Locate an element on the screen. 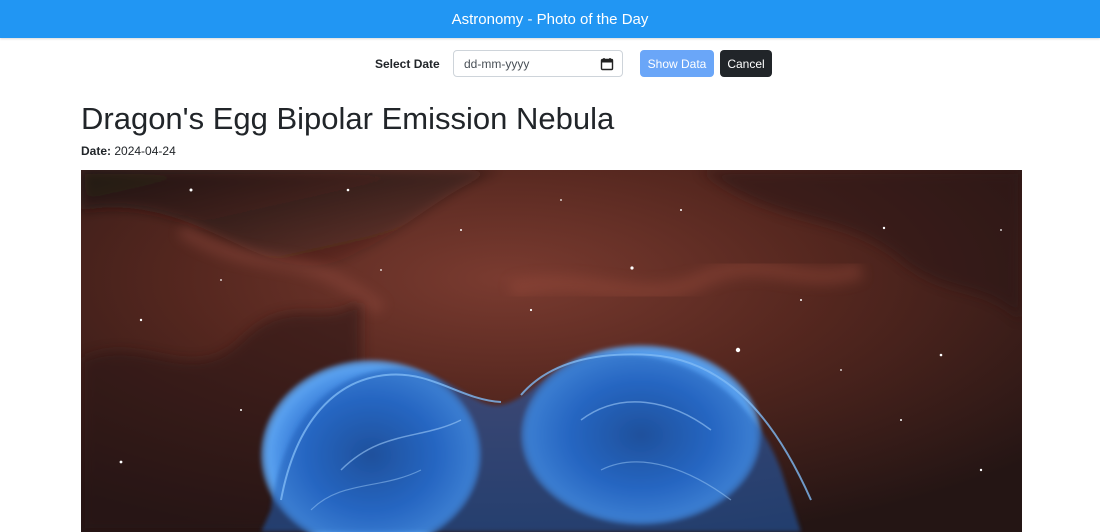 The image size is (1100, 532). date-input-placeholder: dd-mm-yyyy is located at coordinates (497, 63).